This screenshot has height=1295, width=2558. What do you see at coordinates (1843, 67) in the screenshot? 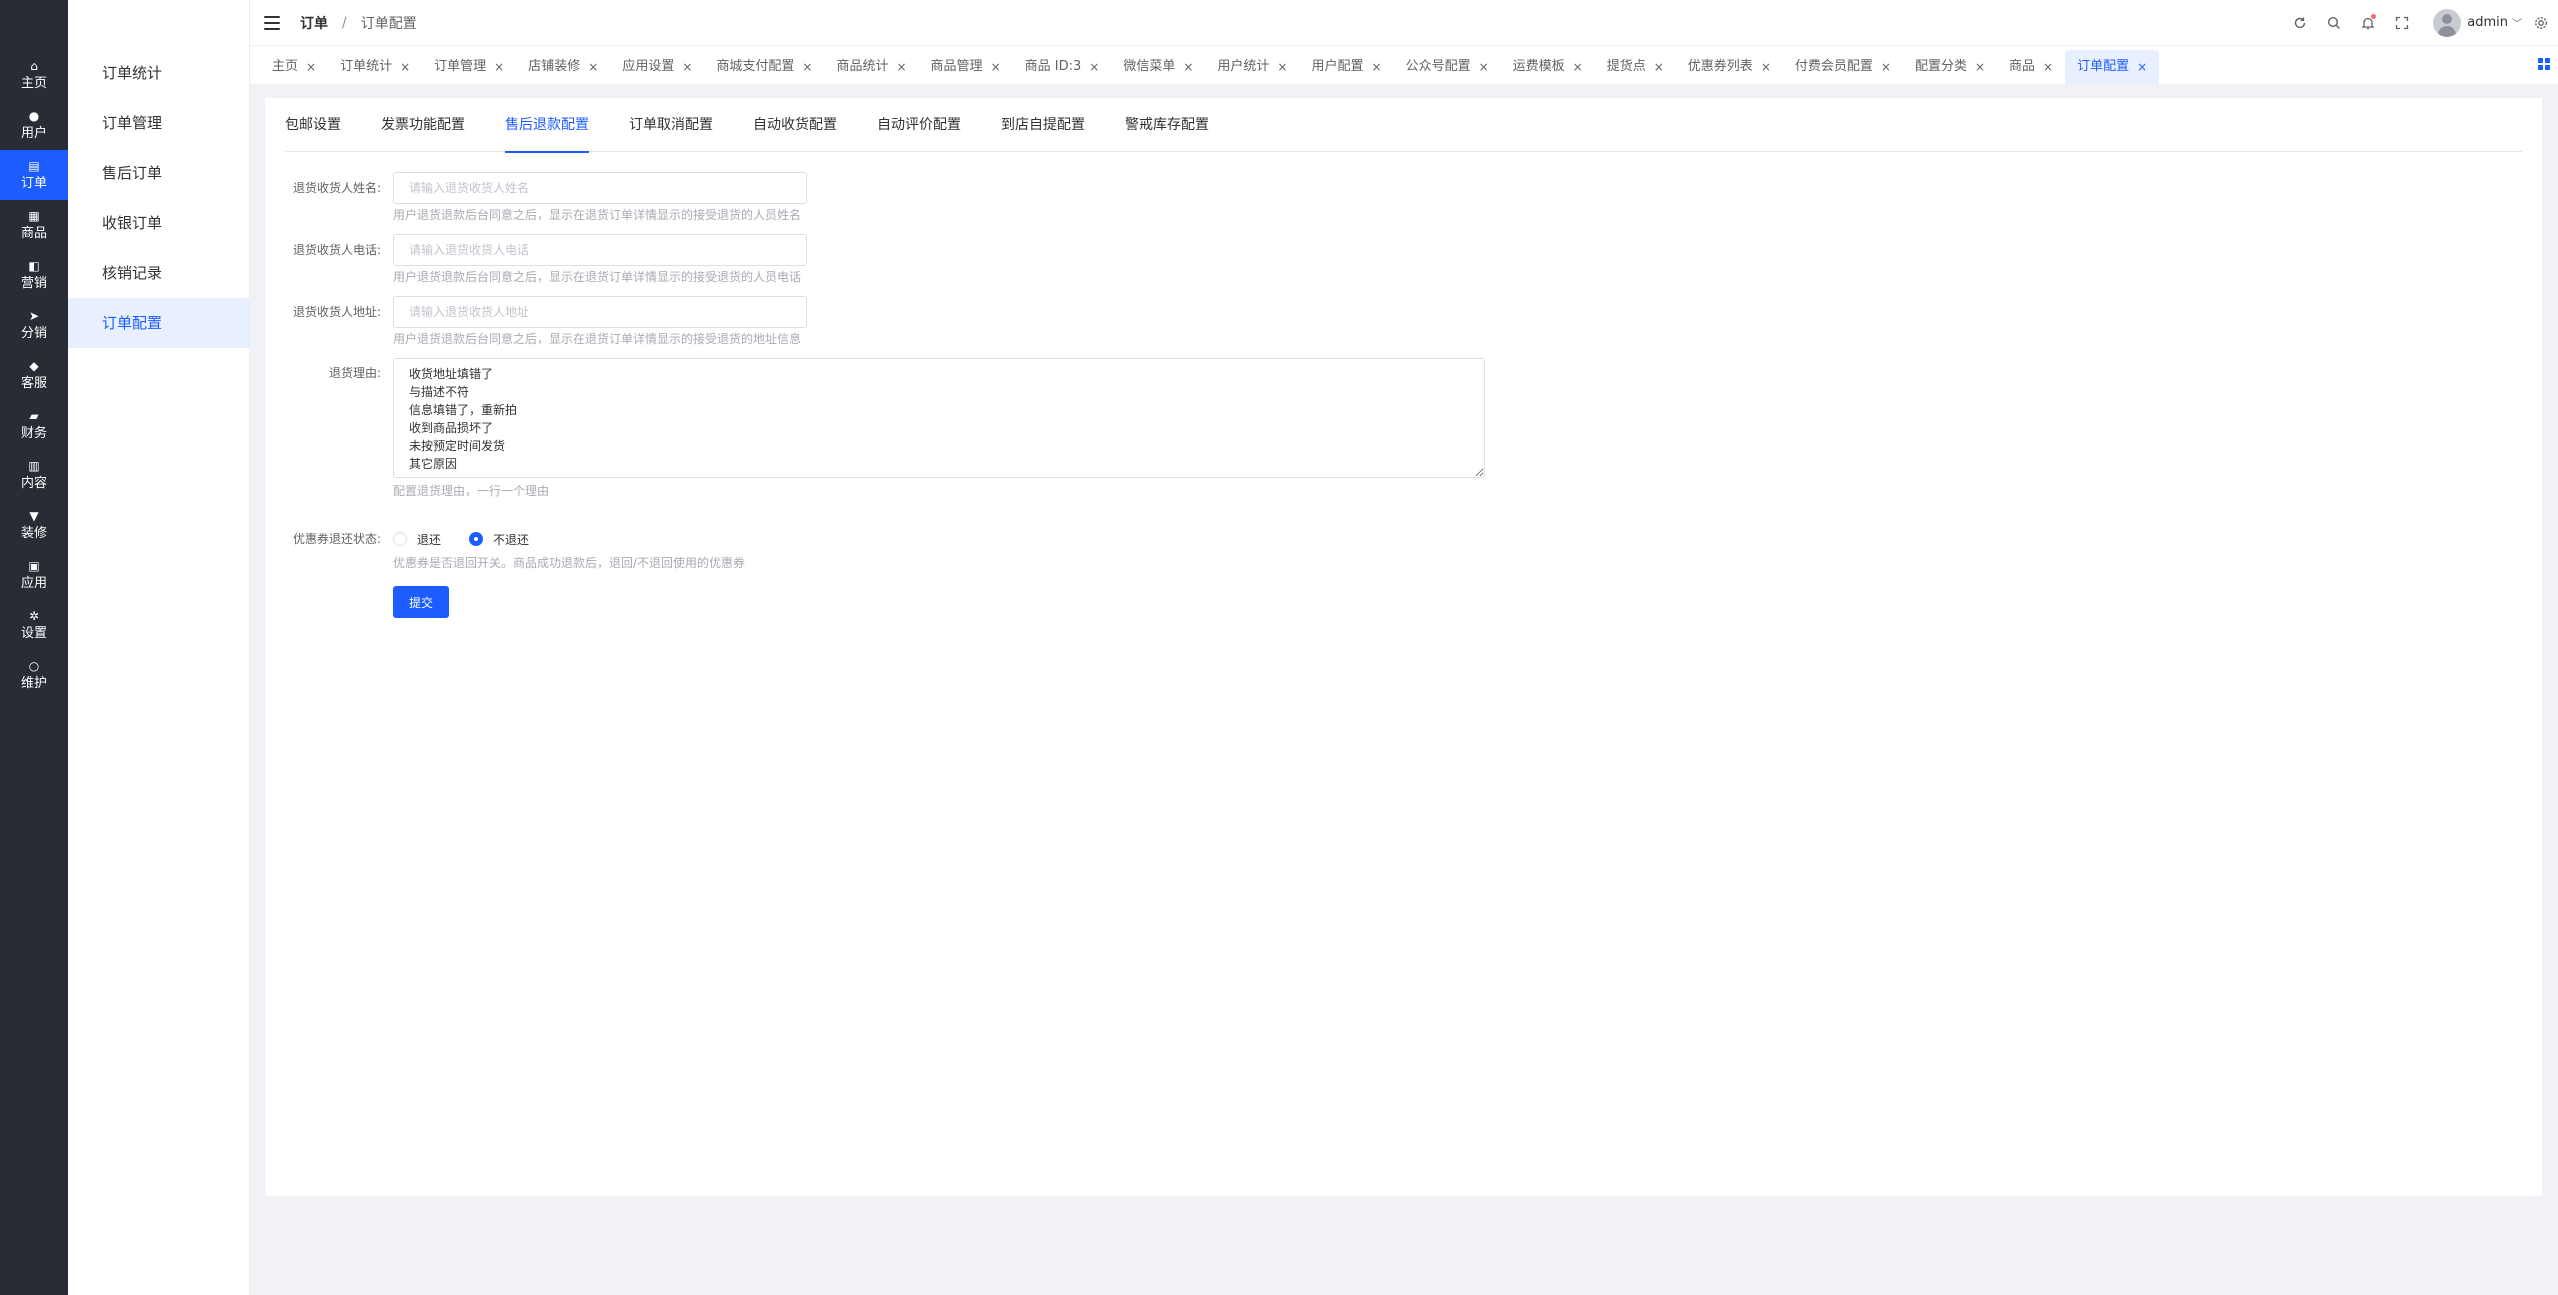
I see `tab-16: 付费会员配置 ×` at bounding box center [1843, 67].